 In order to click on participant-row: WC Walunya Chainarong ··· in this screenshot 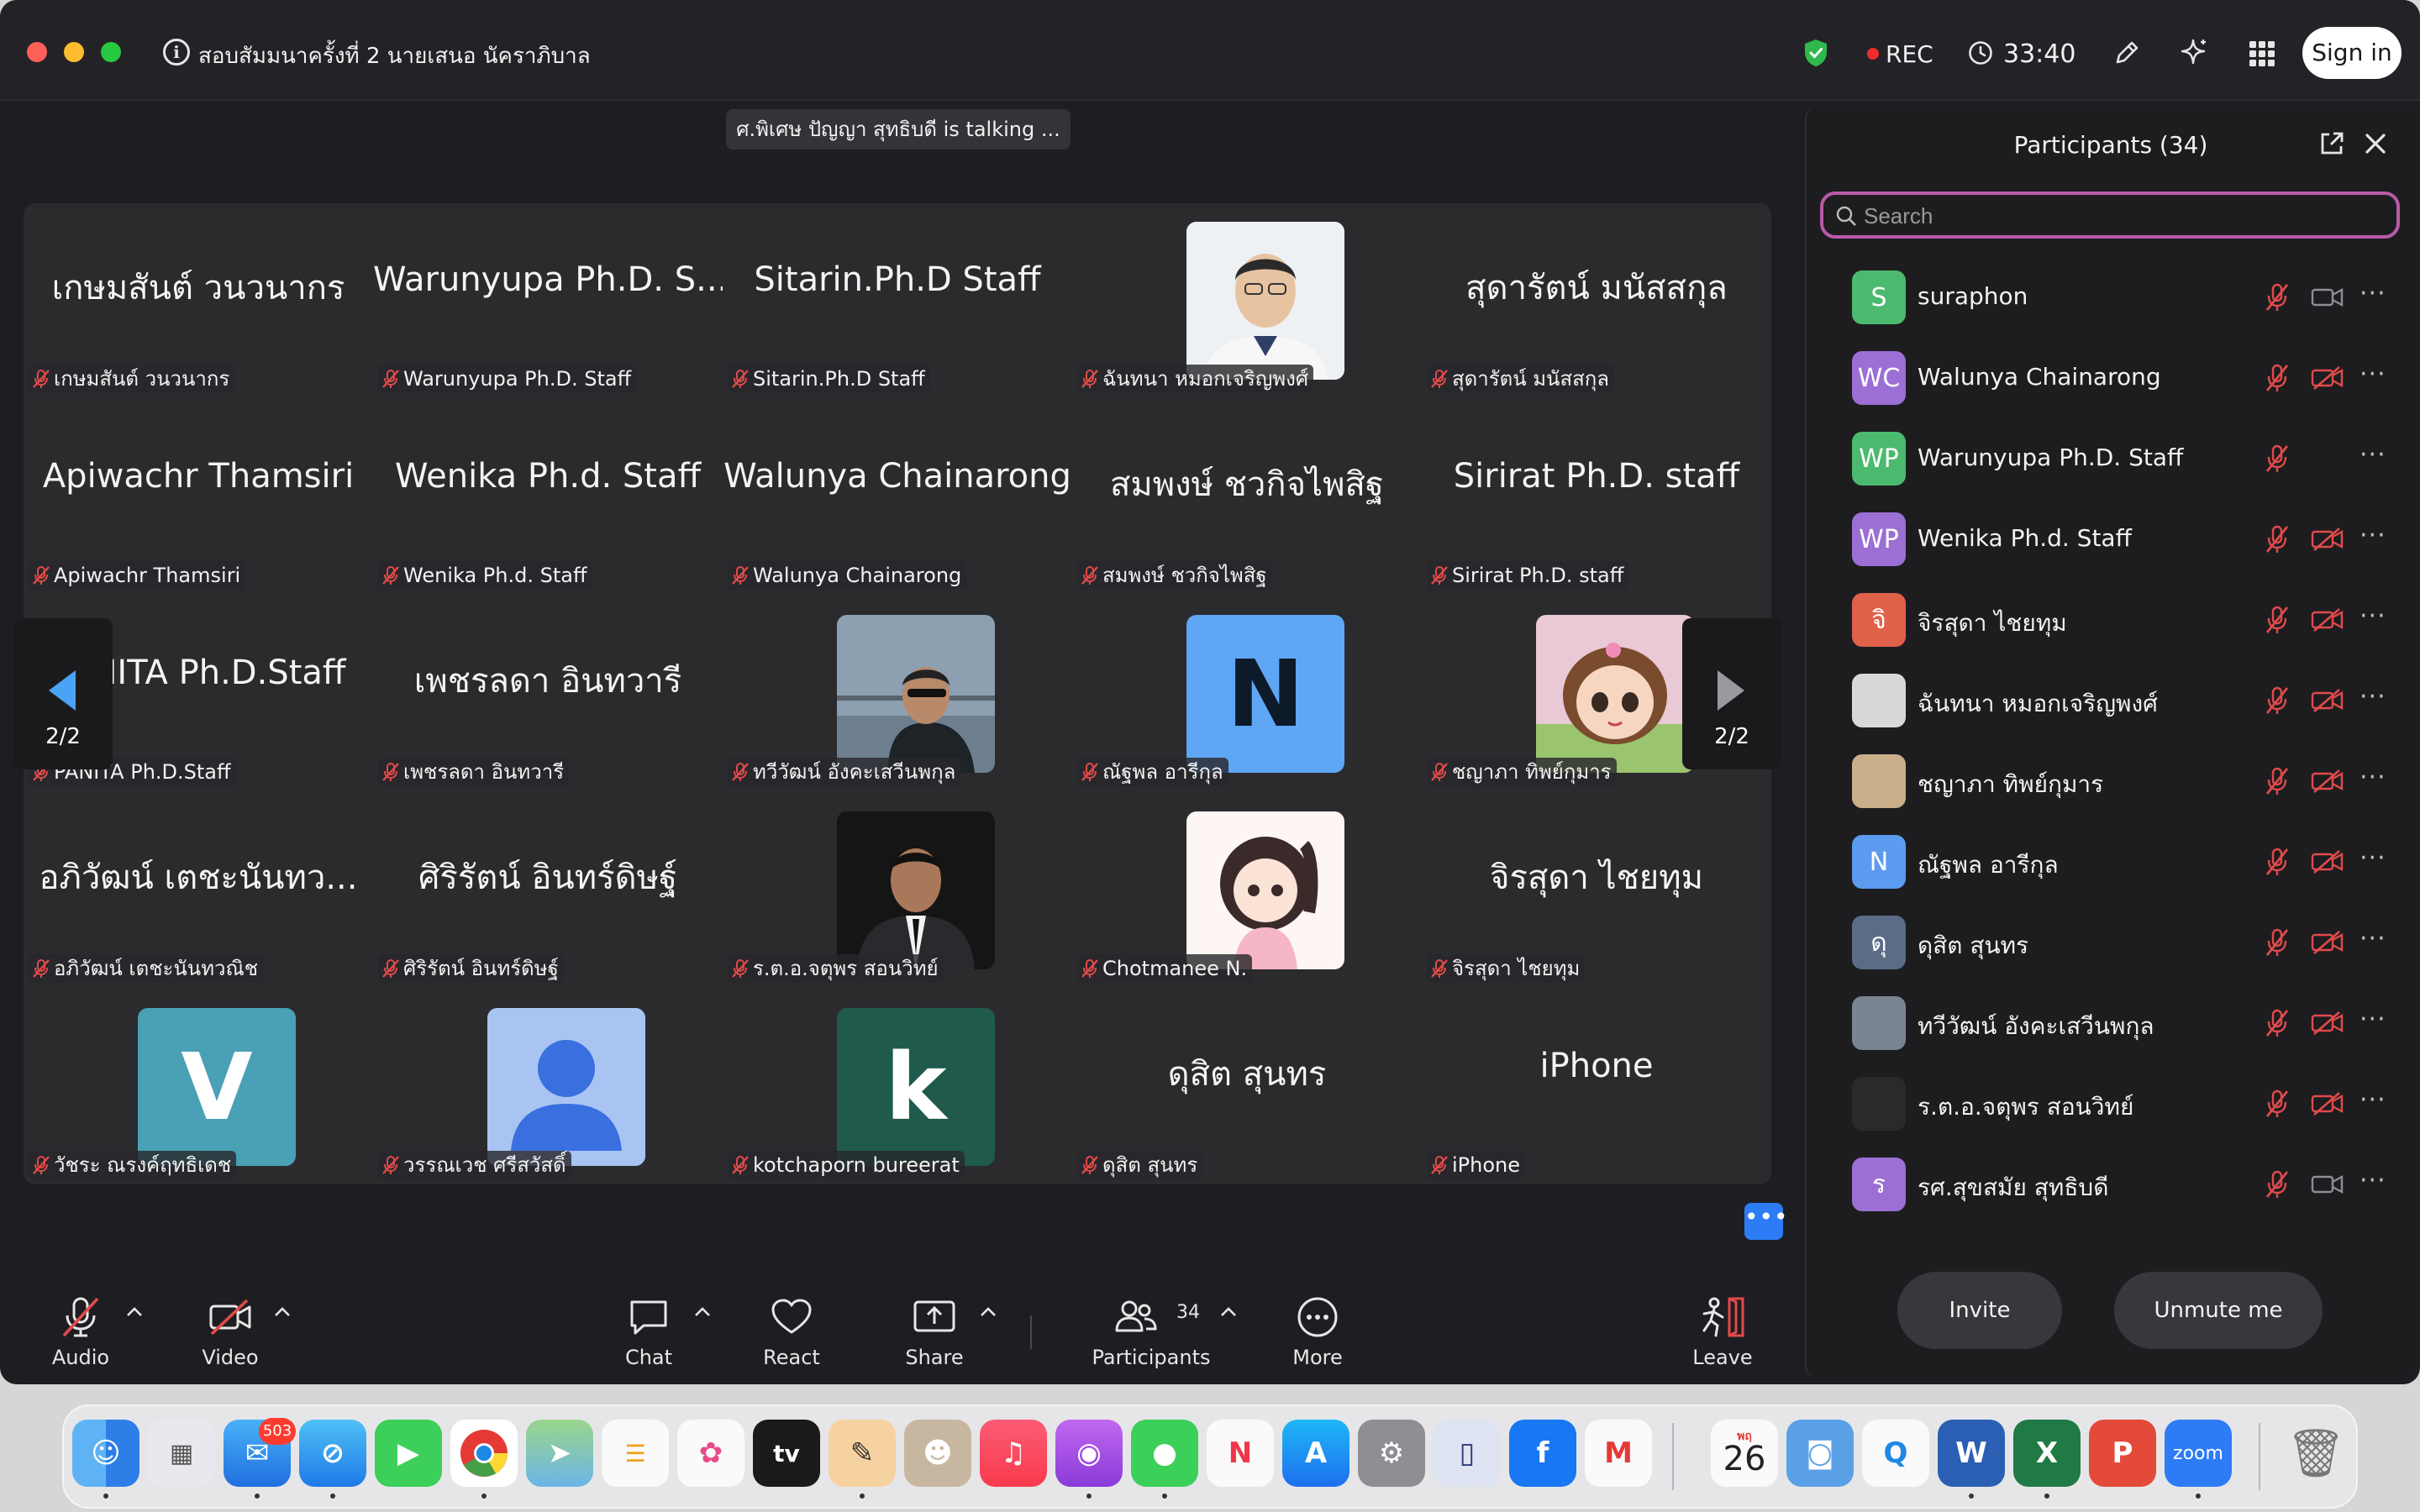, I will do `click(2112, 378)`.